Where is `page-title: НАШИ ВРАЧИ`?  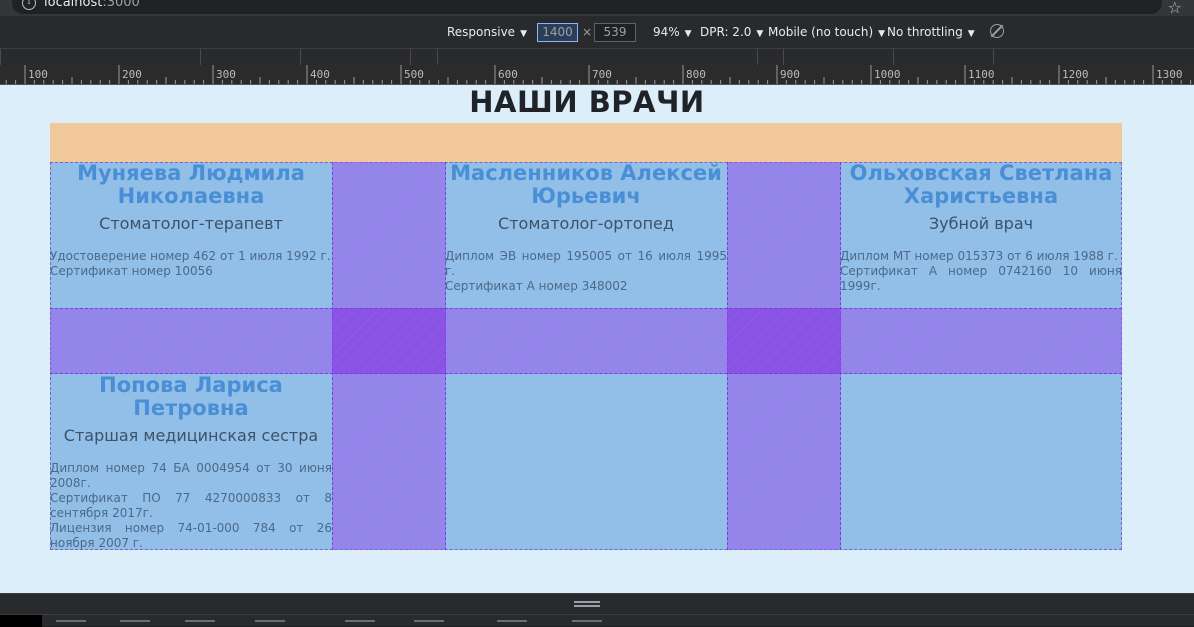
page-title: НАШИ ВРАЧИ is located at coordinates (587, 102).